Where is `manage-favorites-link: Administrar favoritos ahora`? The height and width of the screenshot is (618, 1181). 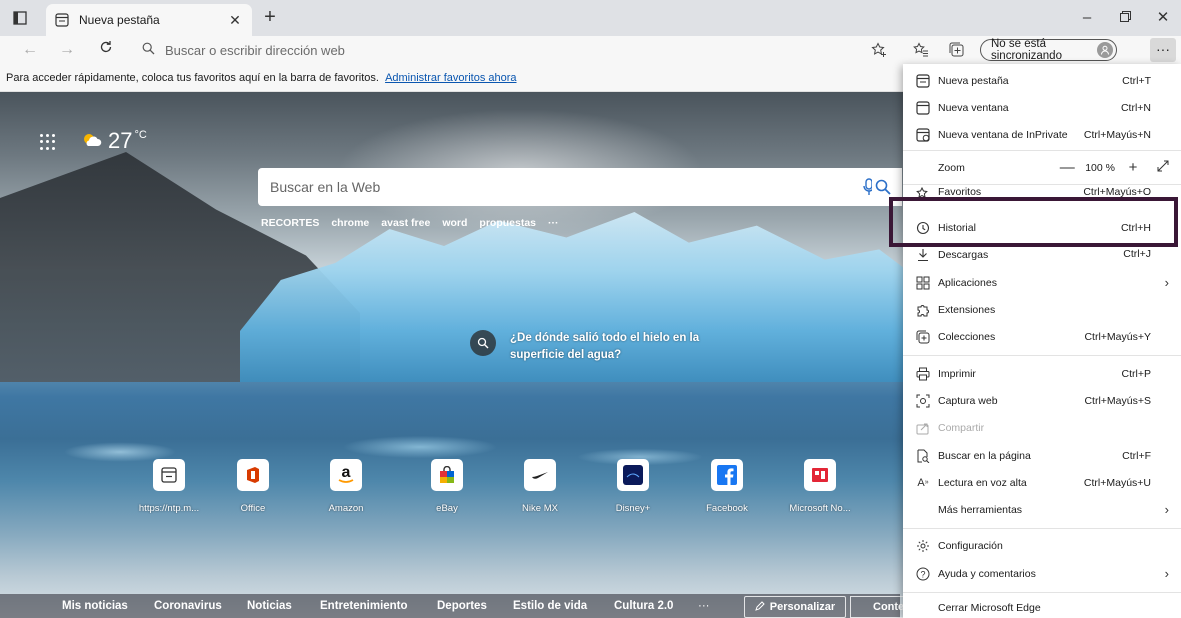
manage-favorites-link: Administrar favoritos ahora is located at coordinates (450, 78).